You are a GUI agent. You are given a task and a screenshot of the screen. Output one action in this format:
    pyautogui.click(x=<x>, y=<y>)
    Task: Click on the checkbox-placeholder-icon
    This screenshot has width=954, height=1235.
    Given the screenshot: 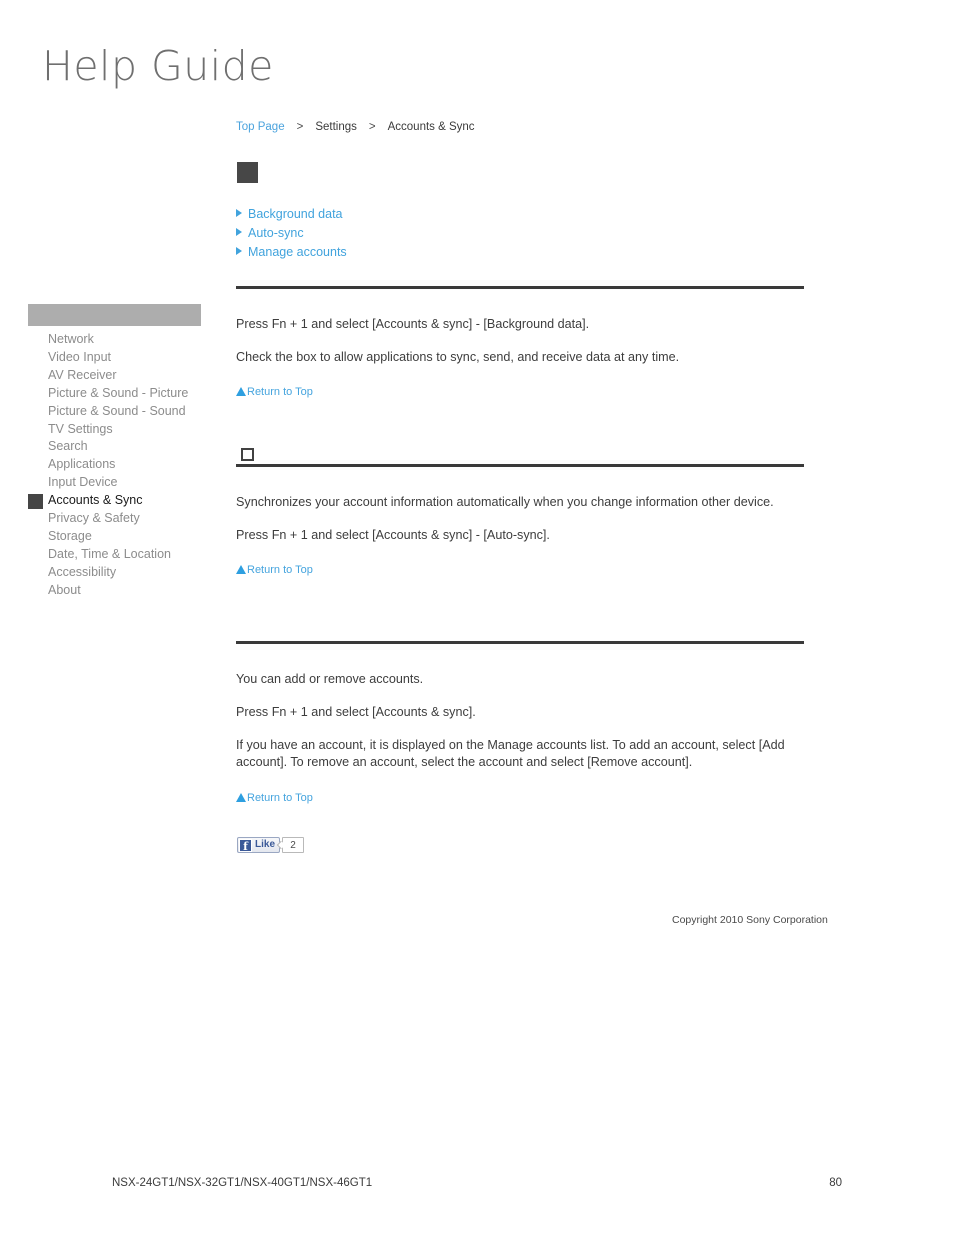 What is the action you would take?
    pyautogui.click(x=247, y=454)
    